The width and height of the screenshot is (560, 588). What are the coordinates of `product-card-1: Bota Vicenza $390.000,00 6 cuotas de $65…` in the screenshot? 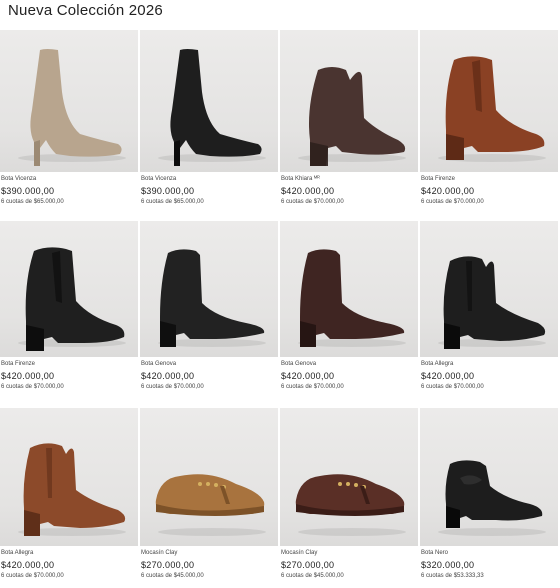 It's located at (69, 124).